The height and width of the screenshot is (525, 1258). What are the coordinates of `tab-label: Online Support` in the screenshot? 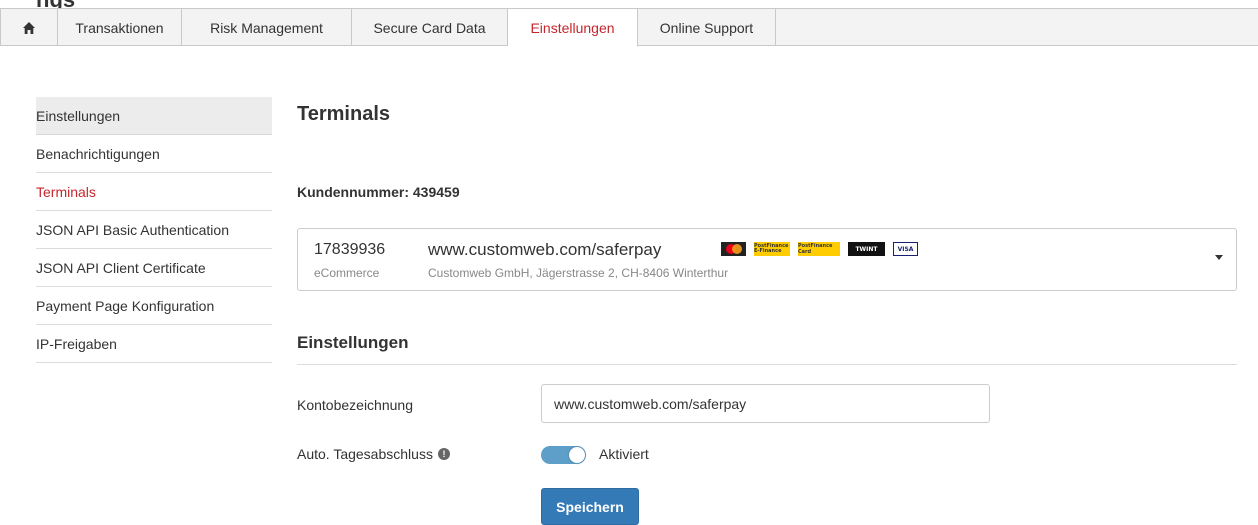 It's located at (706, 27).